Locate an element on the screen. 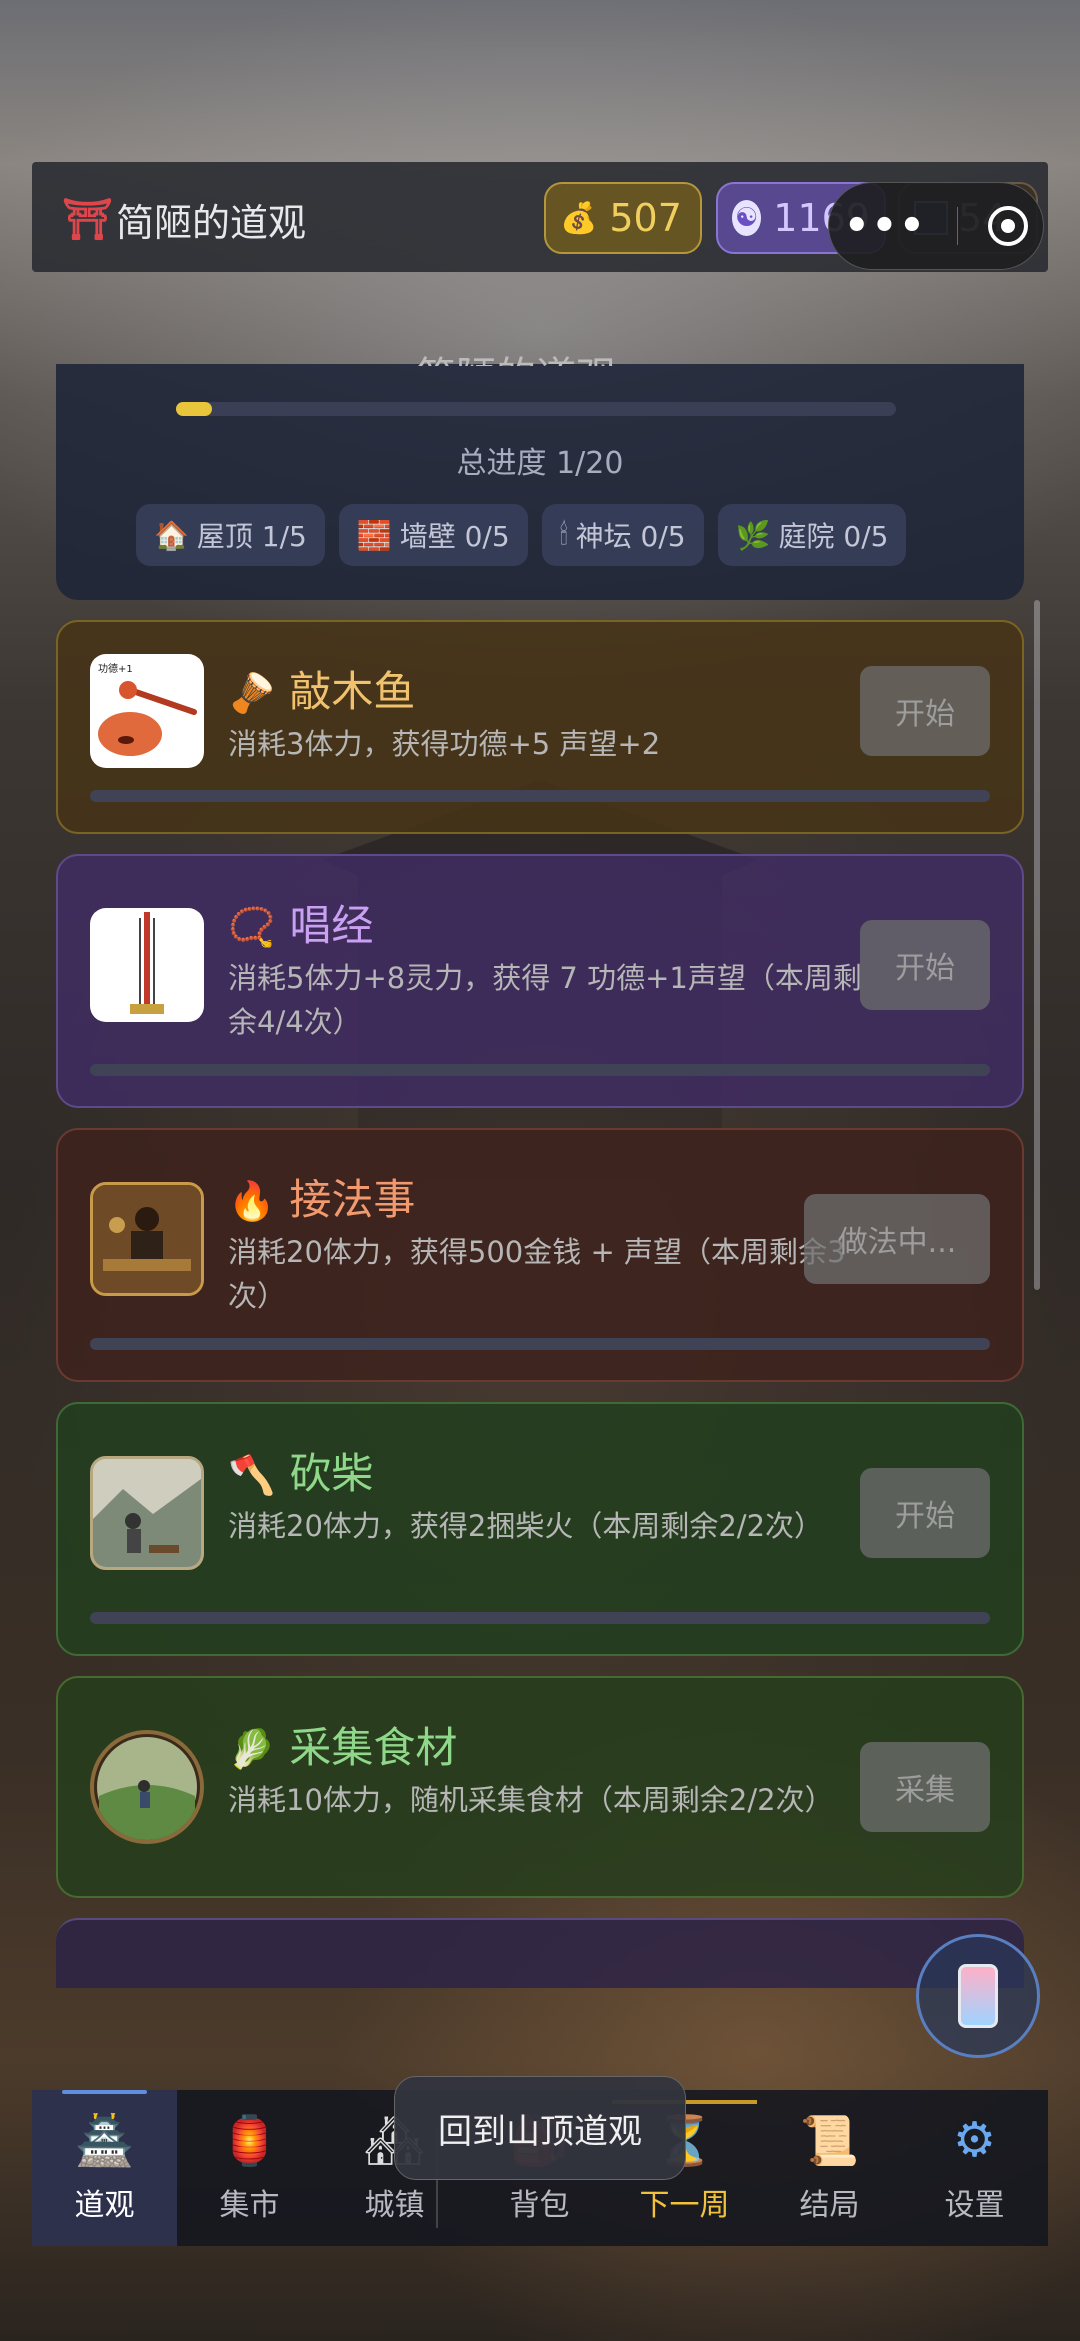 This screenshot has height=2341, width=1080. chip-roof: 🏠 屋顶 1/5 is located at coordinates (230, 535).